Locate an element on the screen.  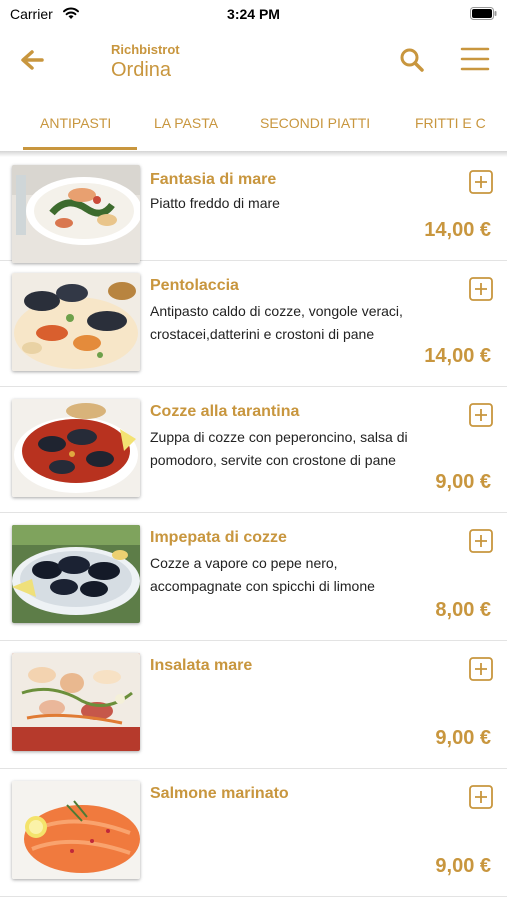
page-title: Ordina is located at coordinates (141, 70).